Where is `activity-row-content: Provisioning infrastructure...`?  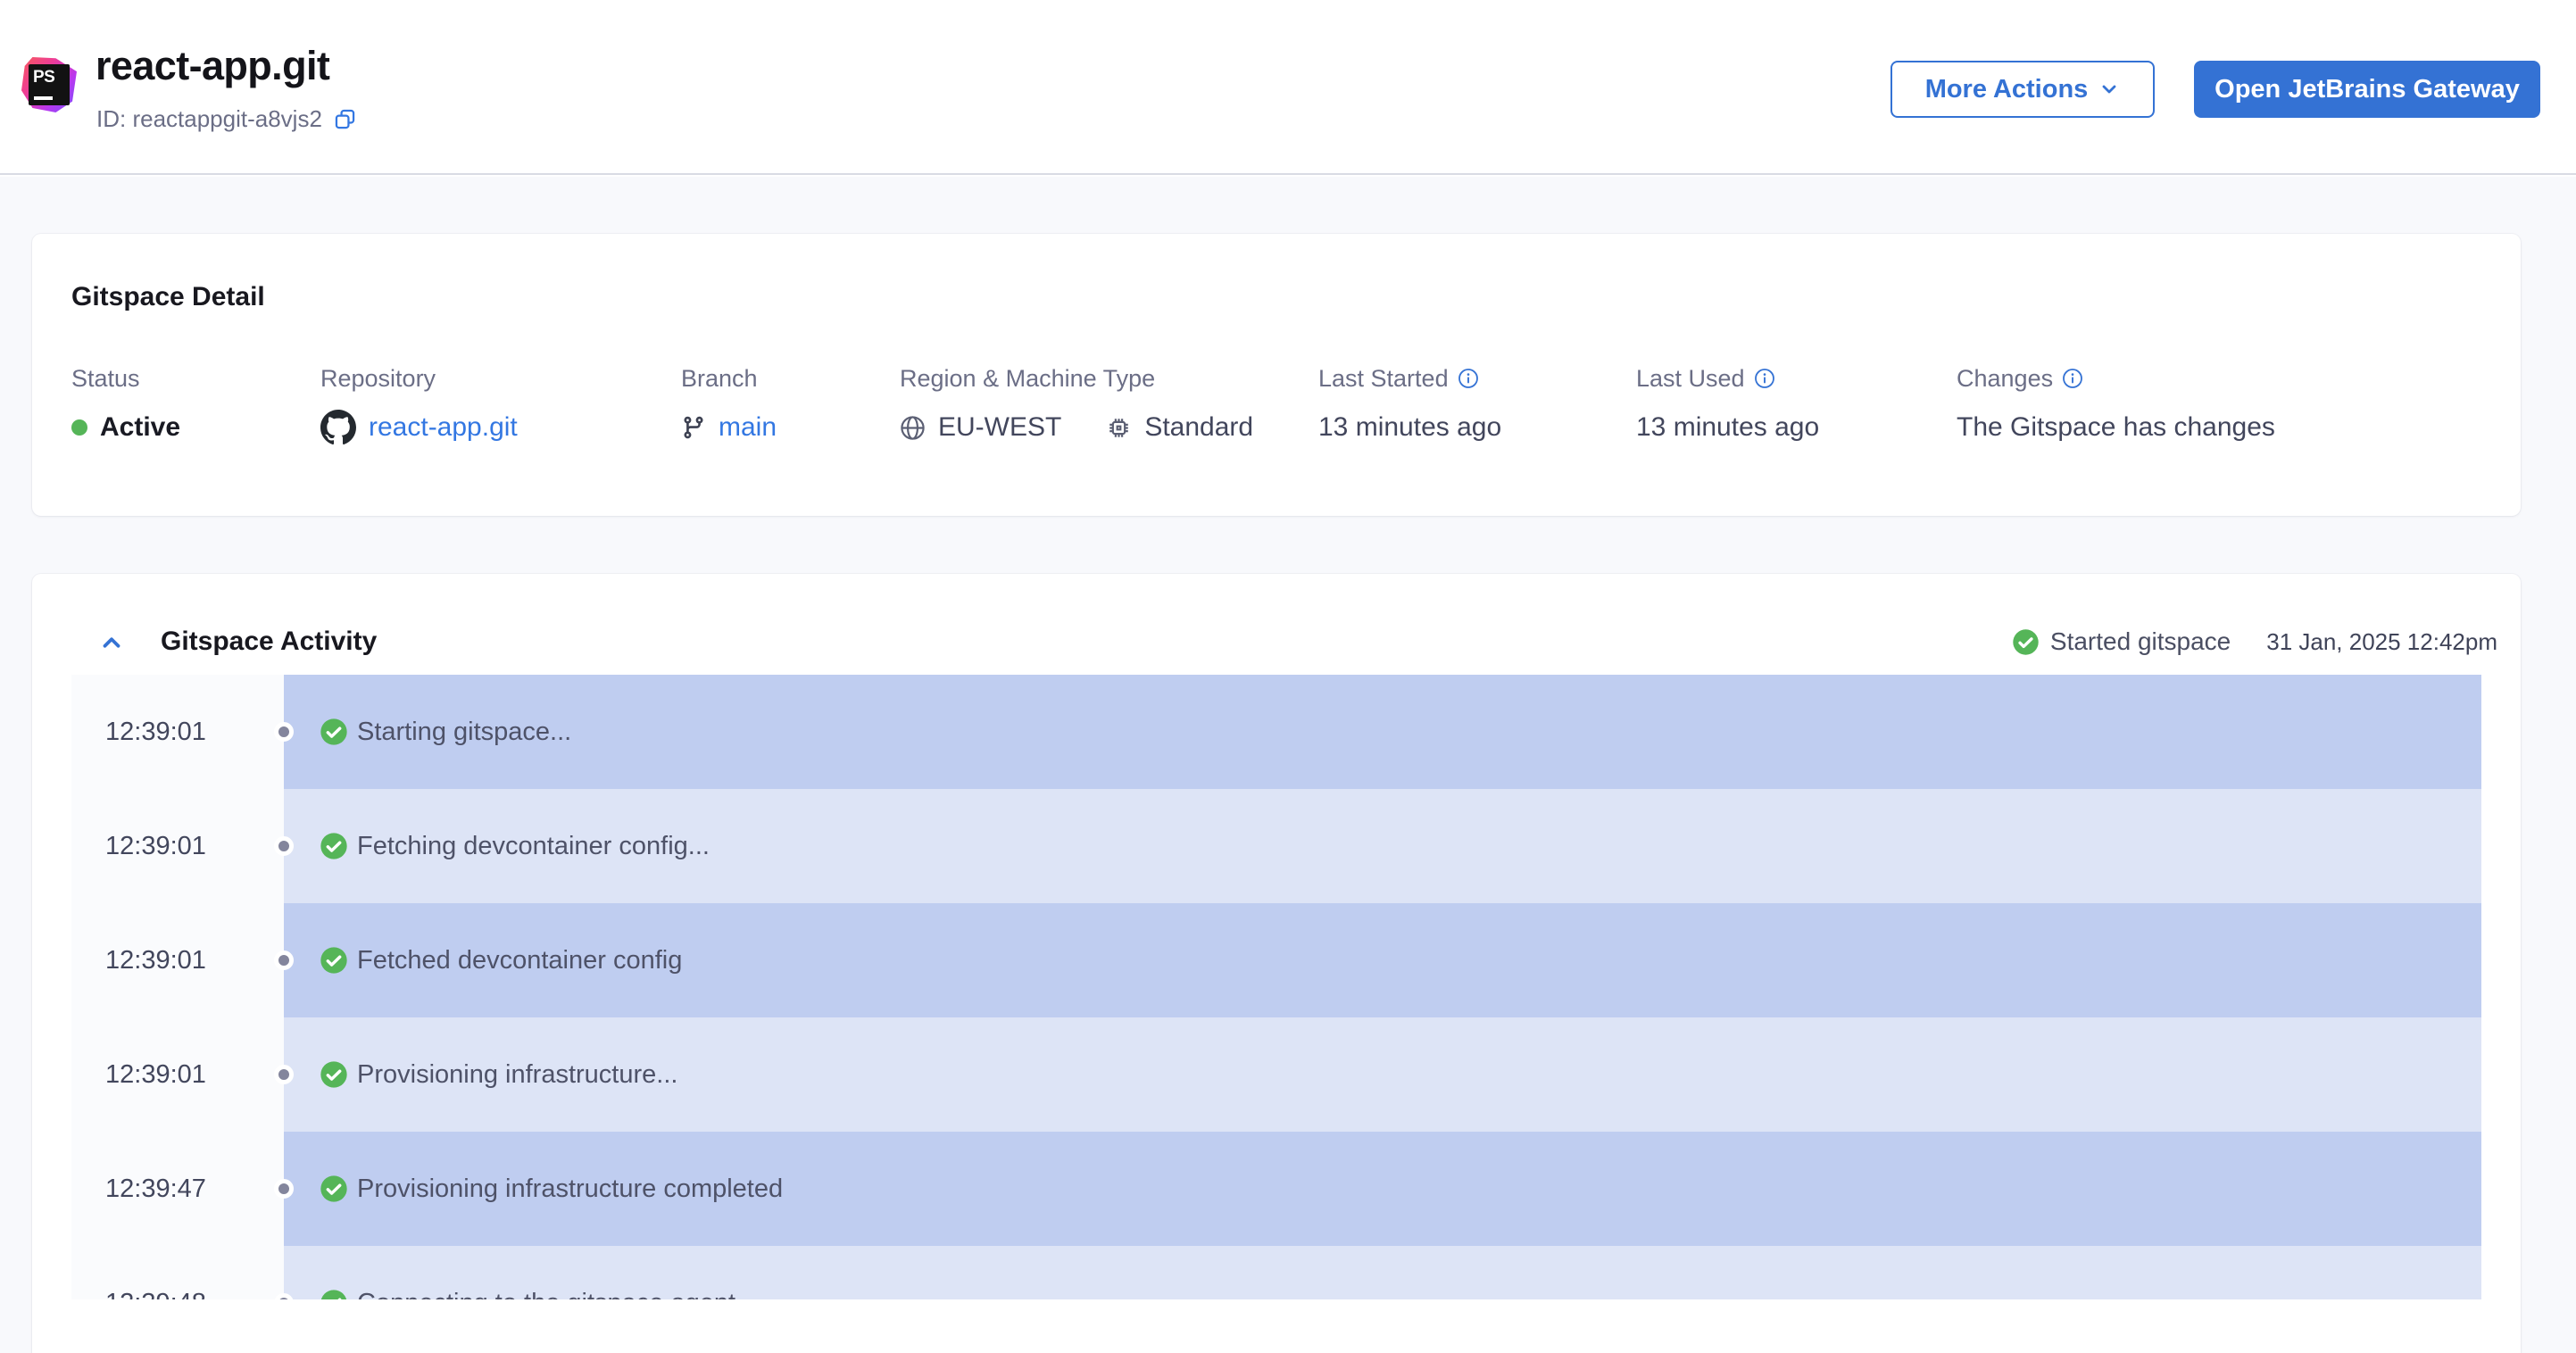 activity-row-content: Provisioning infrastructure... is located at coordinates (1382, 1074).